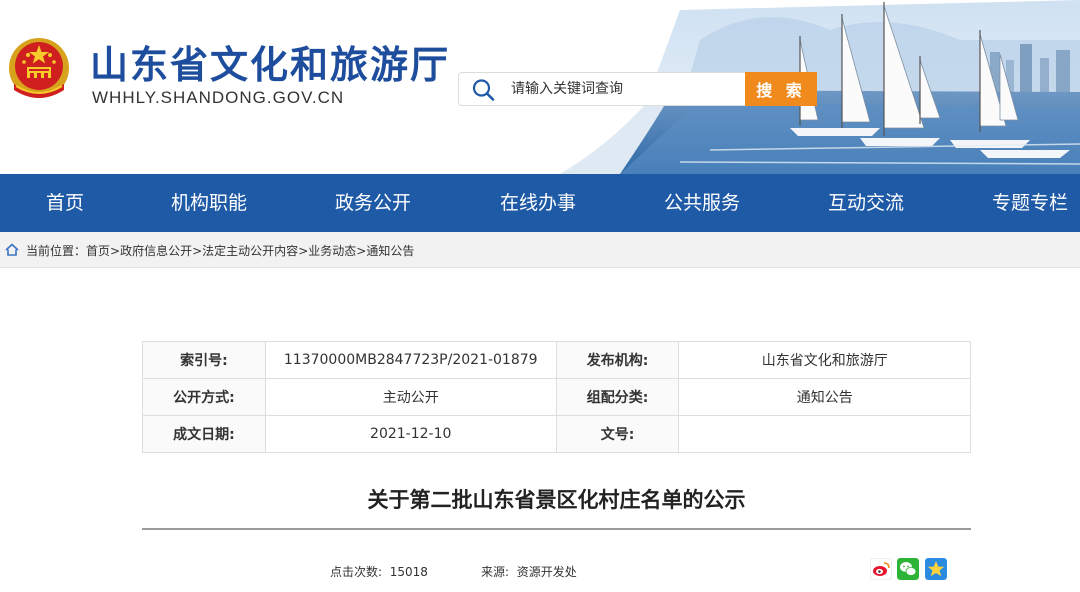  Describe the element at coordinates (495, 572) in the screenshot. I see `source-label: 来源:` at that location.